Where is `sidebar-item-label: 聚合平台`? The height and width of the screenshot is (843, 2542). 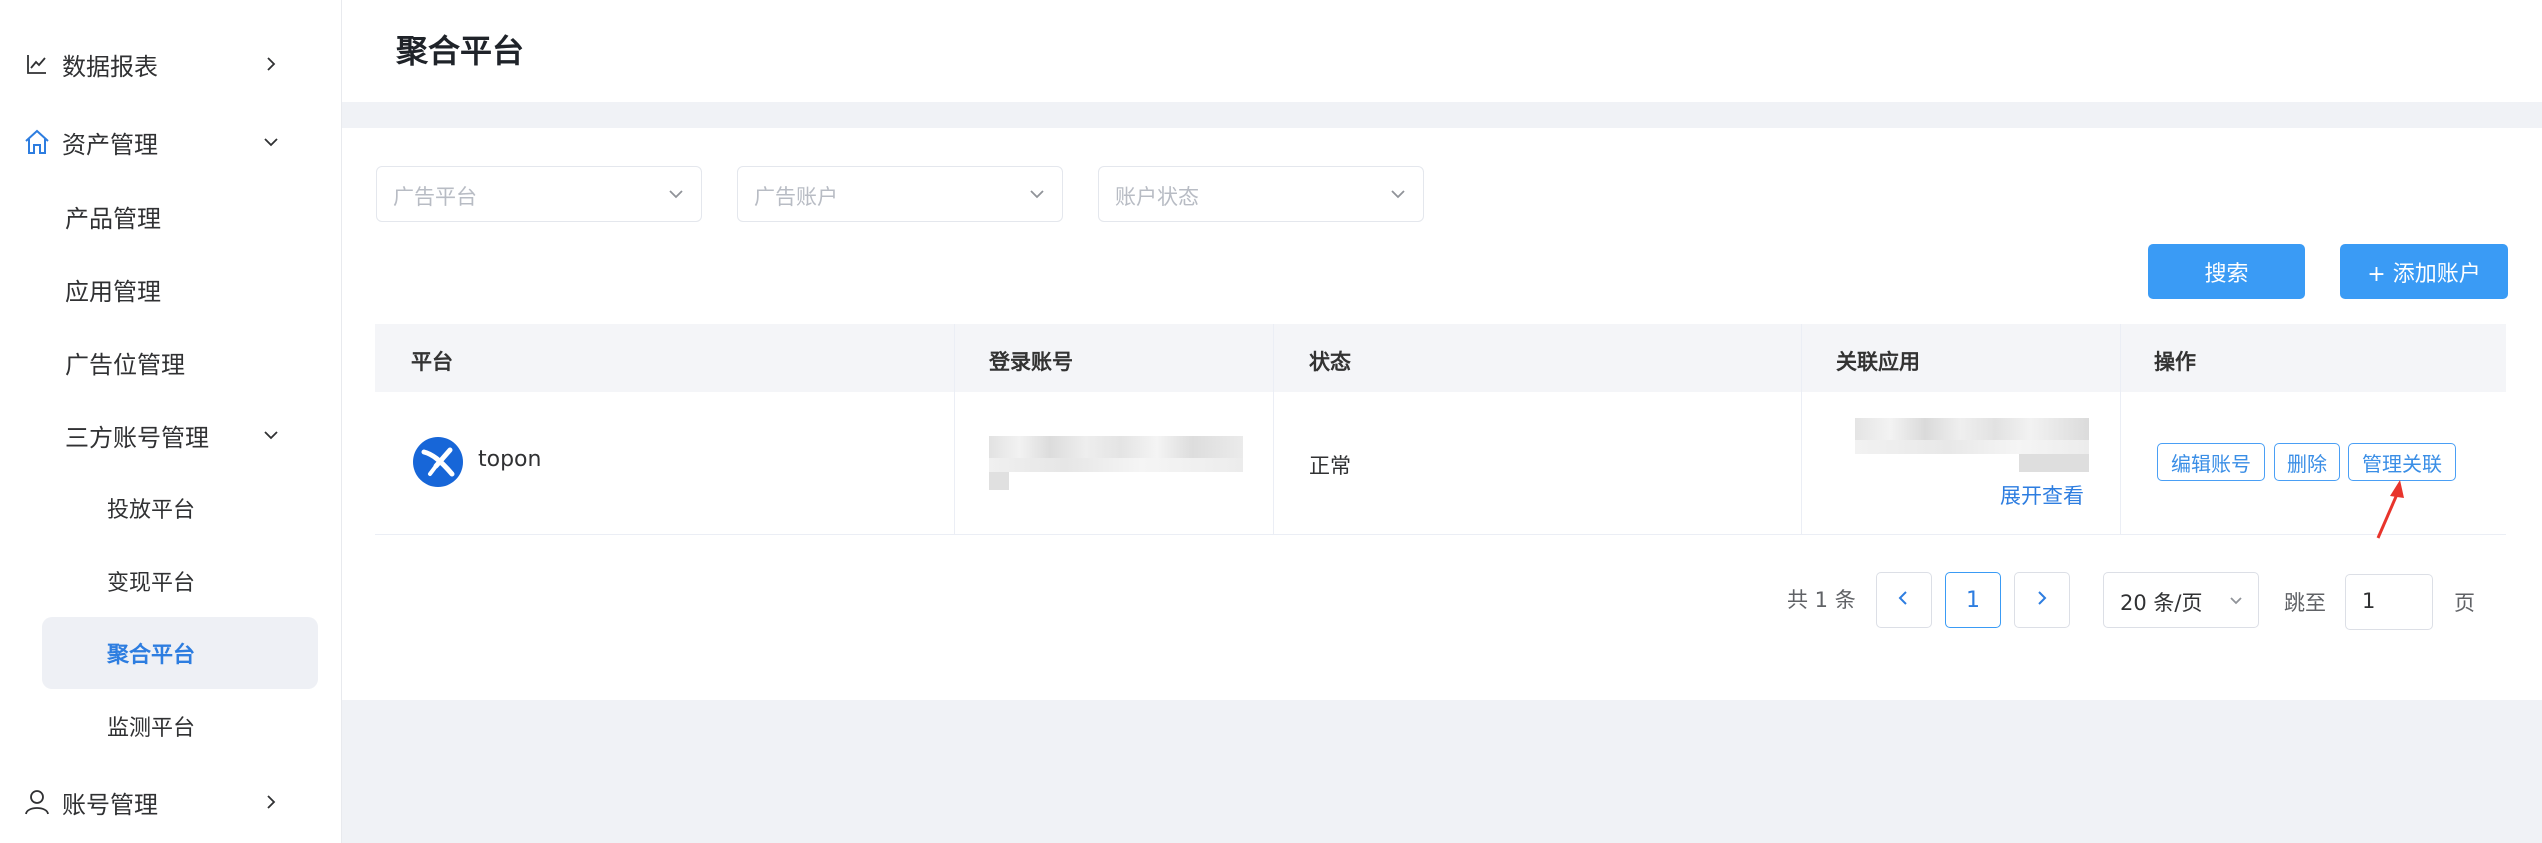
sidebar-item-label: 聚合平台 is located at coordinates (151, 655).